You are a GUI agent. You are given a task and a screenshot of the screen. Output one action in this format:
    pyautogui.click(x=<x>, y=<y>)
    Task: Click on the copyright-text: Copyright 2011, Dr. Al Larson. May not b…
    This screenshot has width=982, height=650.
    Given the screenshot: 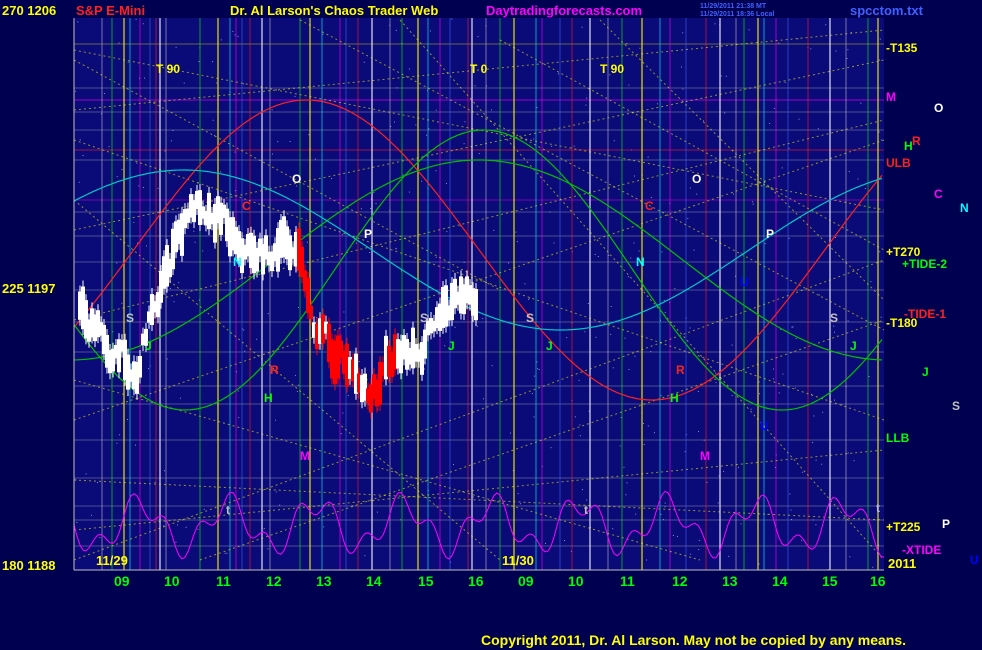 What is the action you would take?
    pyautogui.click(x=693, y=640)
    